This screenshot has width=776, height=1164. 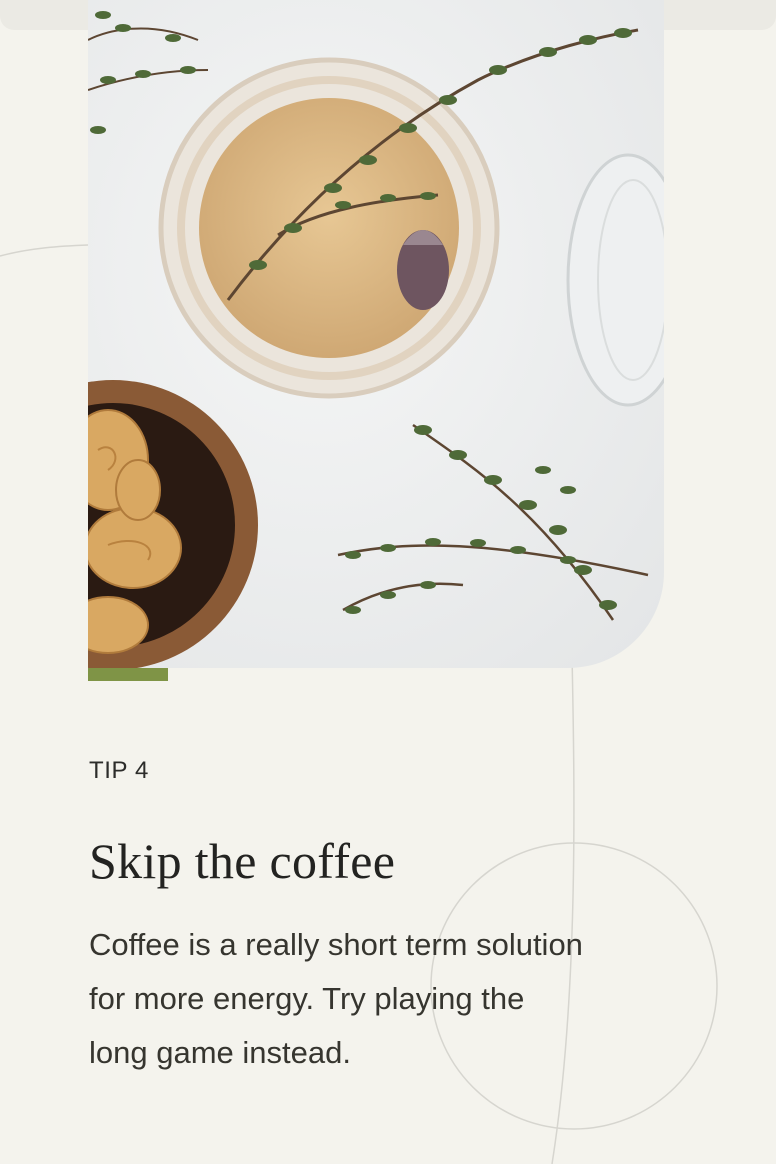 What do you see at coordinates (119, 770) in the screenshot?
I see `tip-label: TIP 4` at bounding box center [119, 770].